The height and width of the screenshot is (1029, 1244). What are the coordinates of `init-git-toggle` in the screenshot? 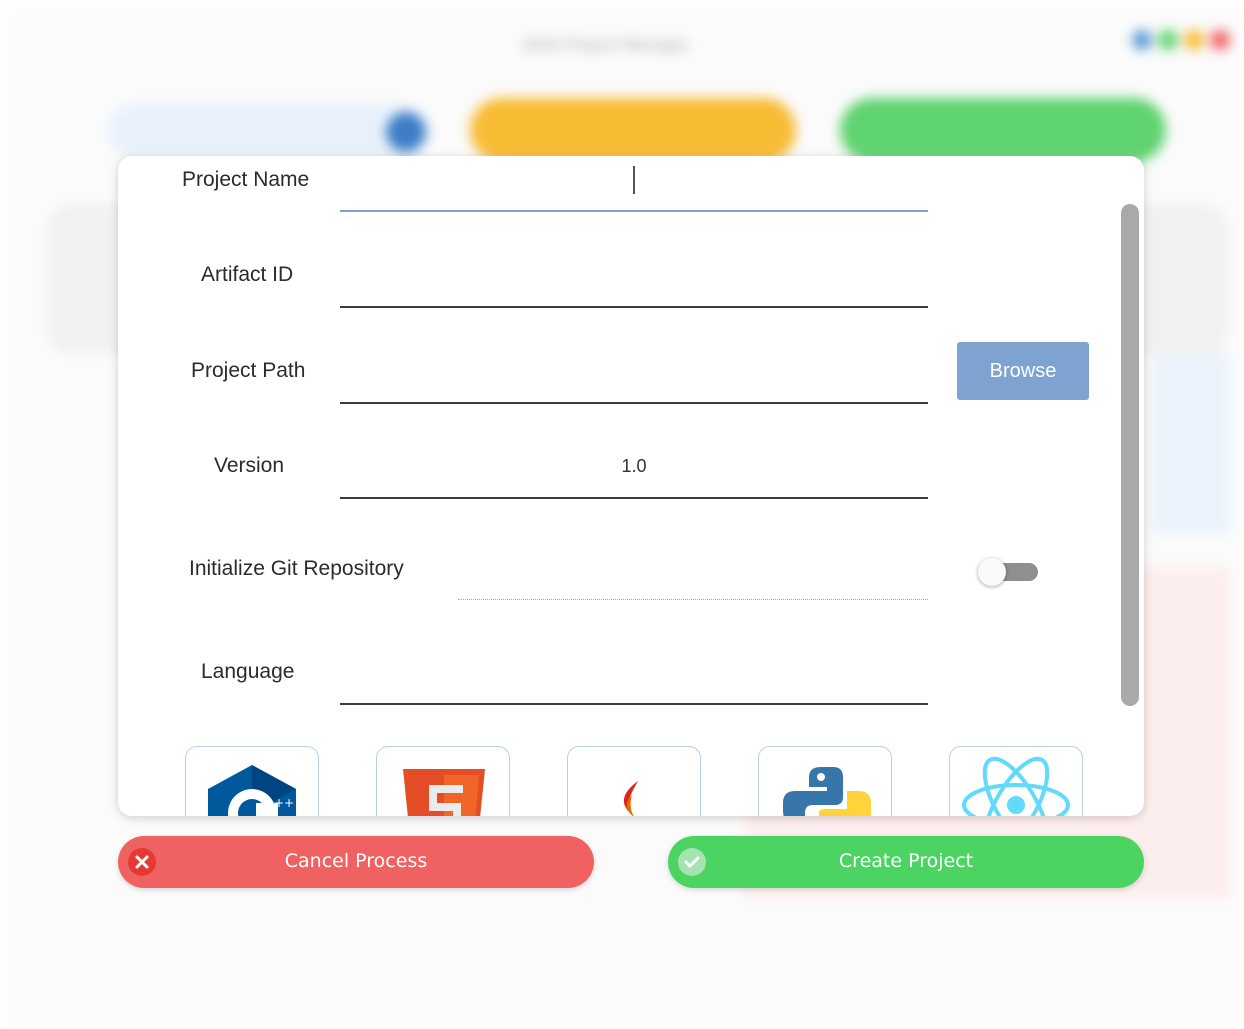 It's located at (1008, 572).